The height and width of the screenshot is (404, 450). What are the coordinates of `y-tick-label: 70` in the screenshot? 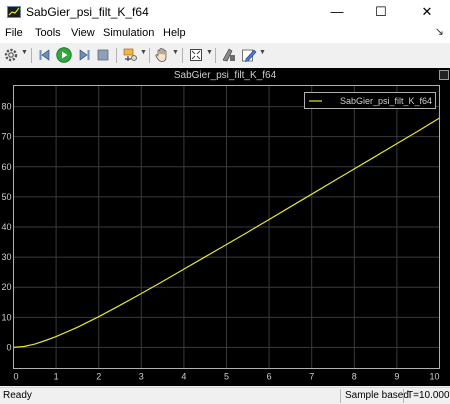 It's located at (6, 137).